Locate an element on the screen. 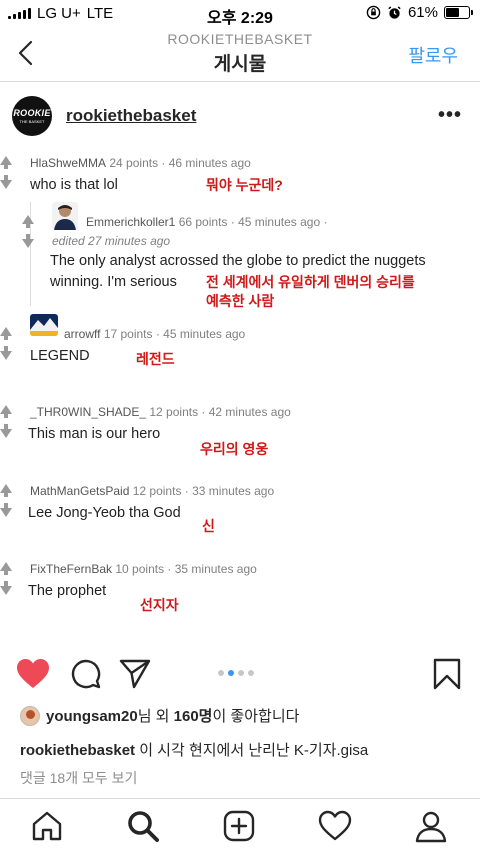 This screenshot has width=480, height=854. heart-icon is located at coordinates (33, 674).